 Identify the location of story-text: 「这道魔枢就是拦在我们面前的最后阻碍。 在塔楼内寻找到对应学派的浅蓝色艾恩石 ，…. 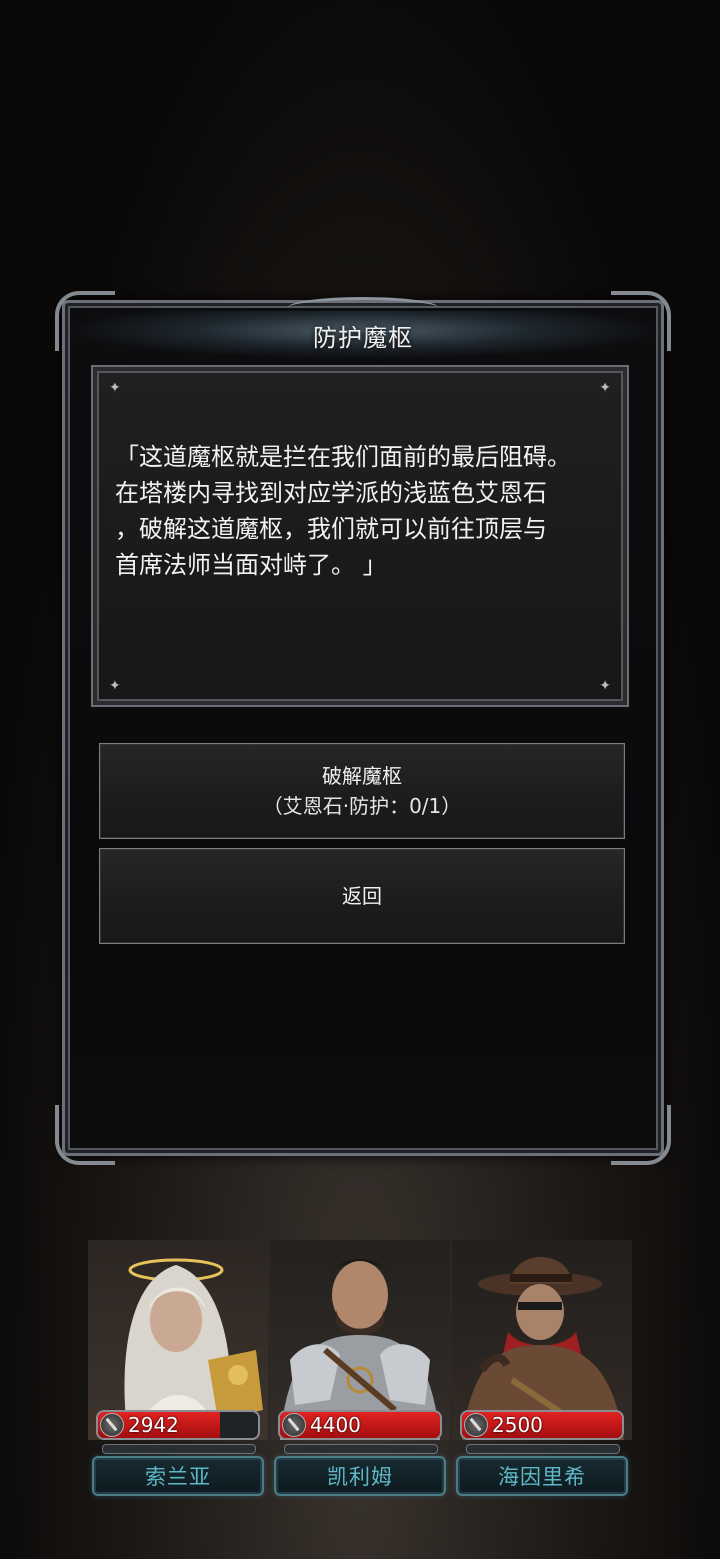
(343, 511).